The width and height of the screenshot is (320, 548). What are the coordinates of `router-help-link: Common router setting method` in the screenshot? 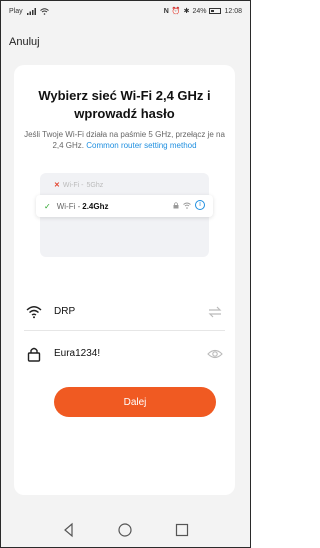 It's located at (141, 145).